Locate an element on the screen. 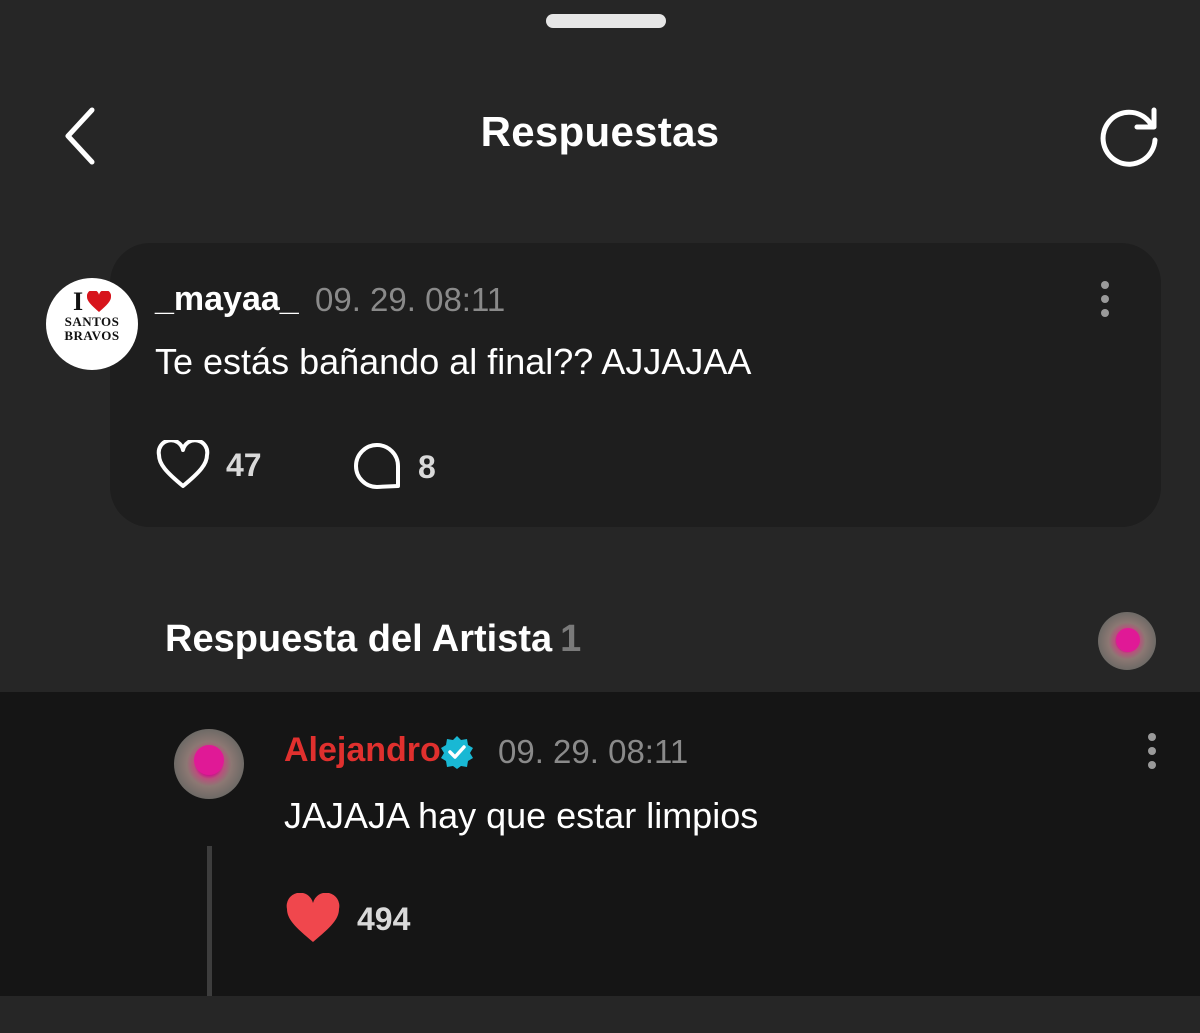 The image size is (1200, 1033). avatar: I SANTOS BRAVOS is located at coordinates (92, 324).